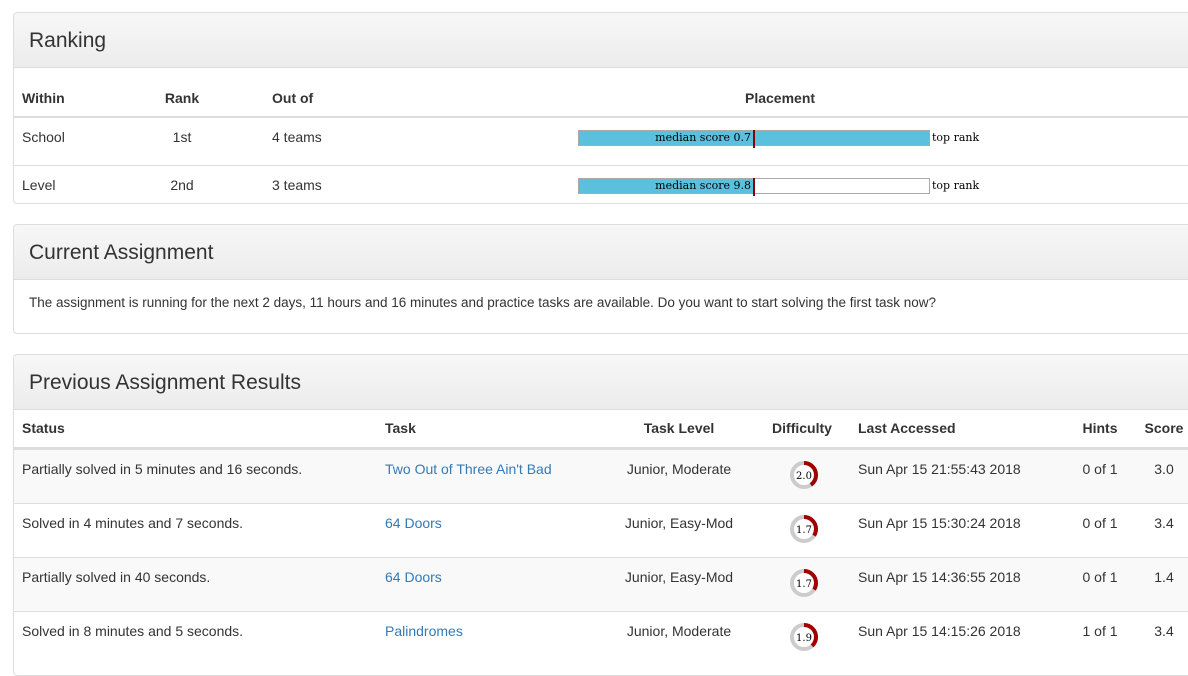 The height and width of the screenshot is (676, 1188). Describe the element at coordinates (1164, 577) in the screenshot. I see `row-score: 1.4` at that location.